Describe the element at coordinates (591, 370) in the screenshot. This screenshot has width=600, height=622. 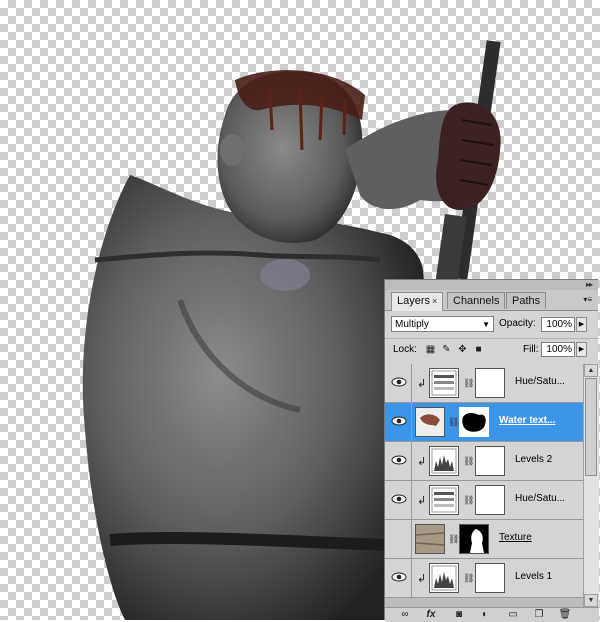
I see `scroll-up-icon: ▲` at that location.